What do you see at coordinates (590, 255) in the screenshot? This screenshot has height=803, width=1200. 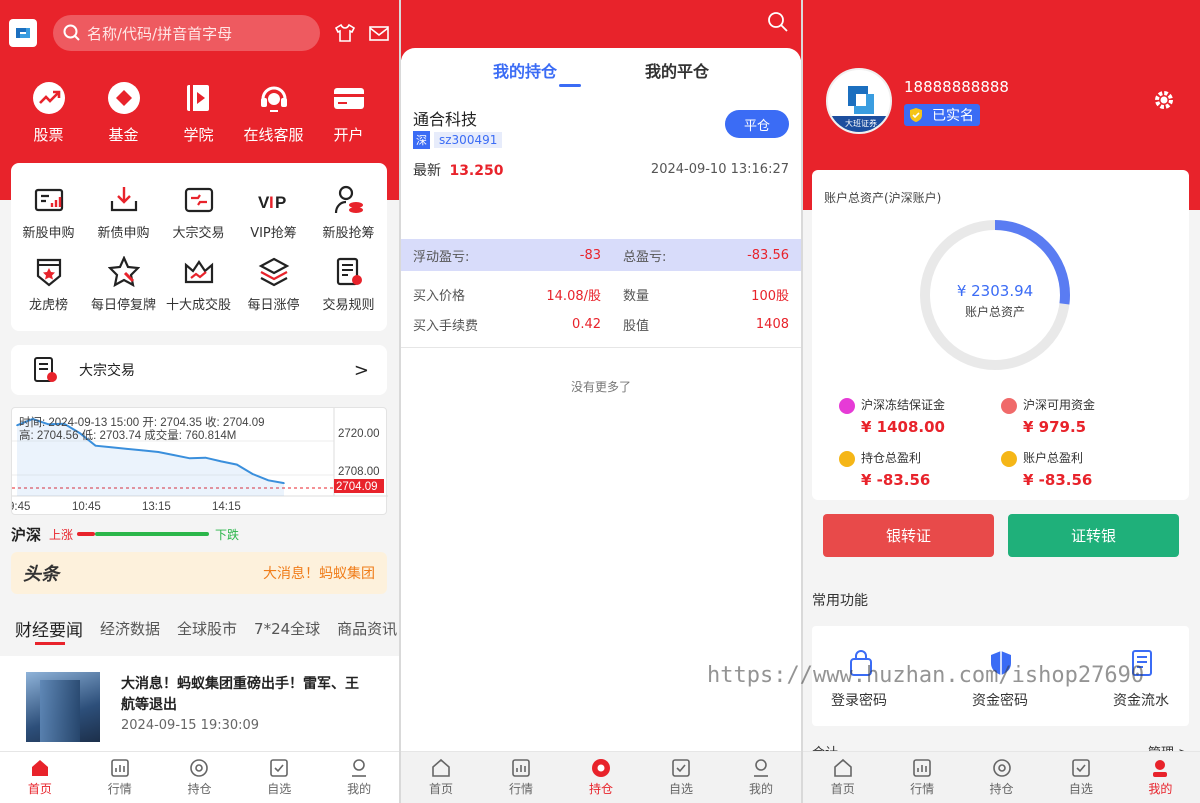 I see `float-pl-value: -83` at bounding box center [590, 255].